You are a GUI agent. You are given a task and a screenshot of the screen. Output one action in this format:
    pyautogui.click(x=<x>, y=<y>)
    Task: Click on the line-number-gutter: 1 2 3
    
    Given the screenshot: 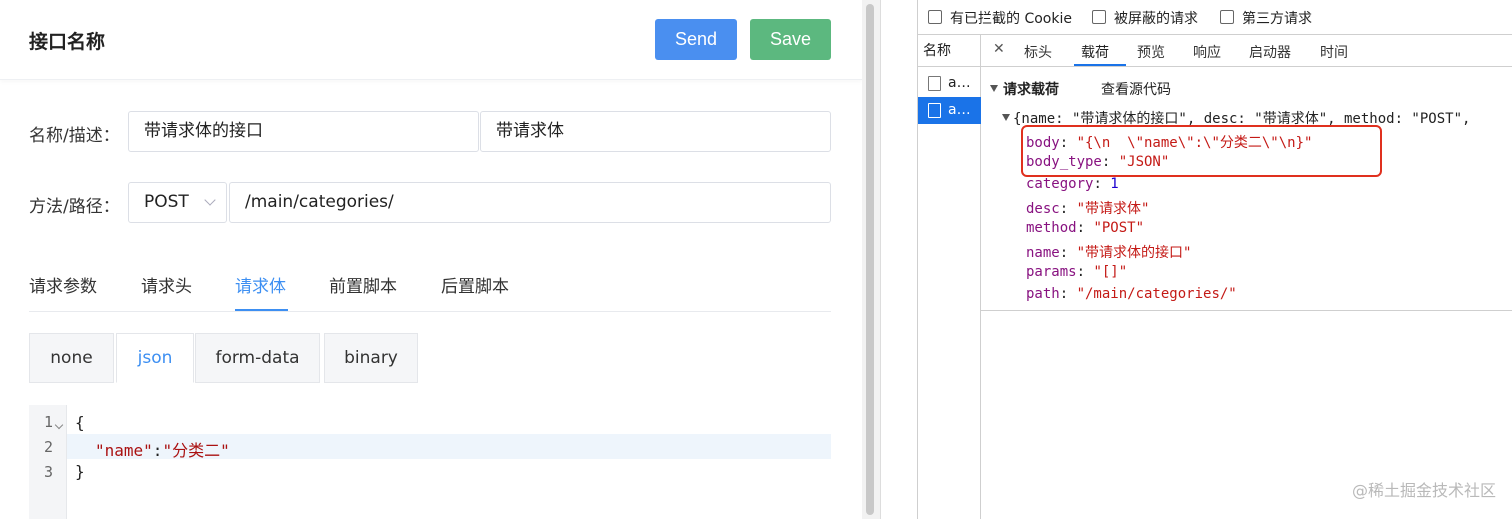 What is the action you would take?
    pyautogui.click(x=48, y=462)
    